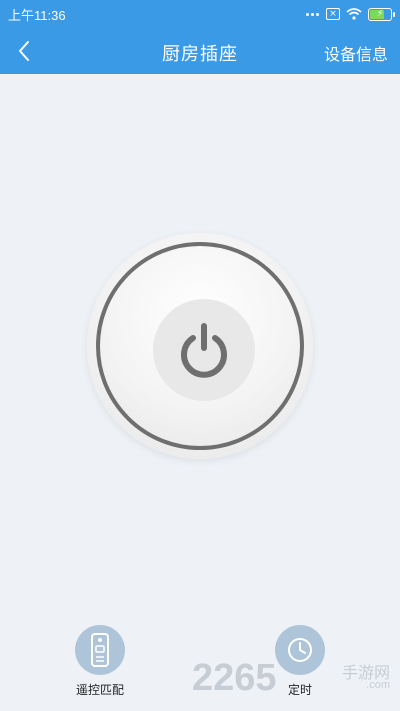 Image resolution: width=400 pixels, height=711 pixels. Describe the element at coordinates (378, 685) in the screenshot. I see `watermark-domain: .com` at that location.